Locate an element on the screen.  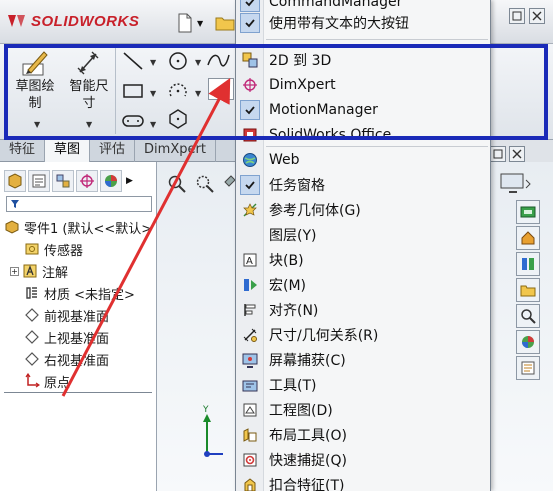
chevron-right-icon: ▶ is located at coordinates (129, 181).